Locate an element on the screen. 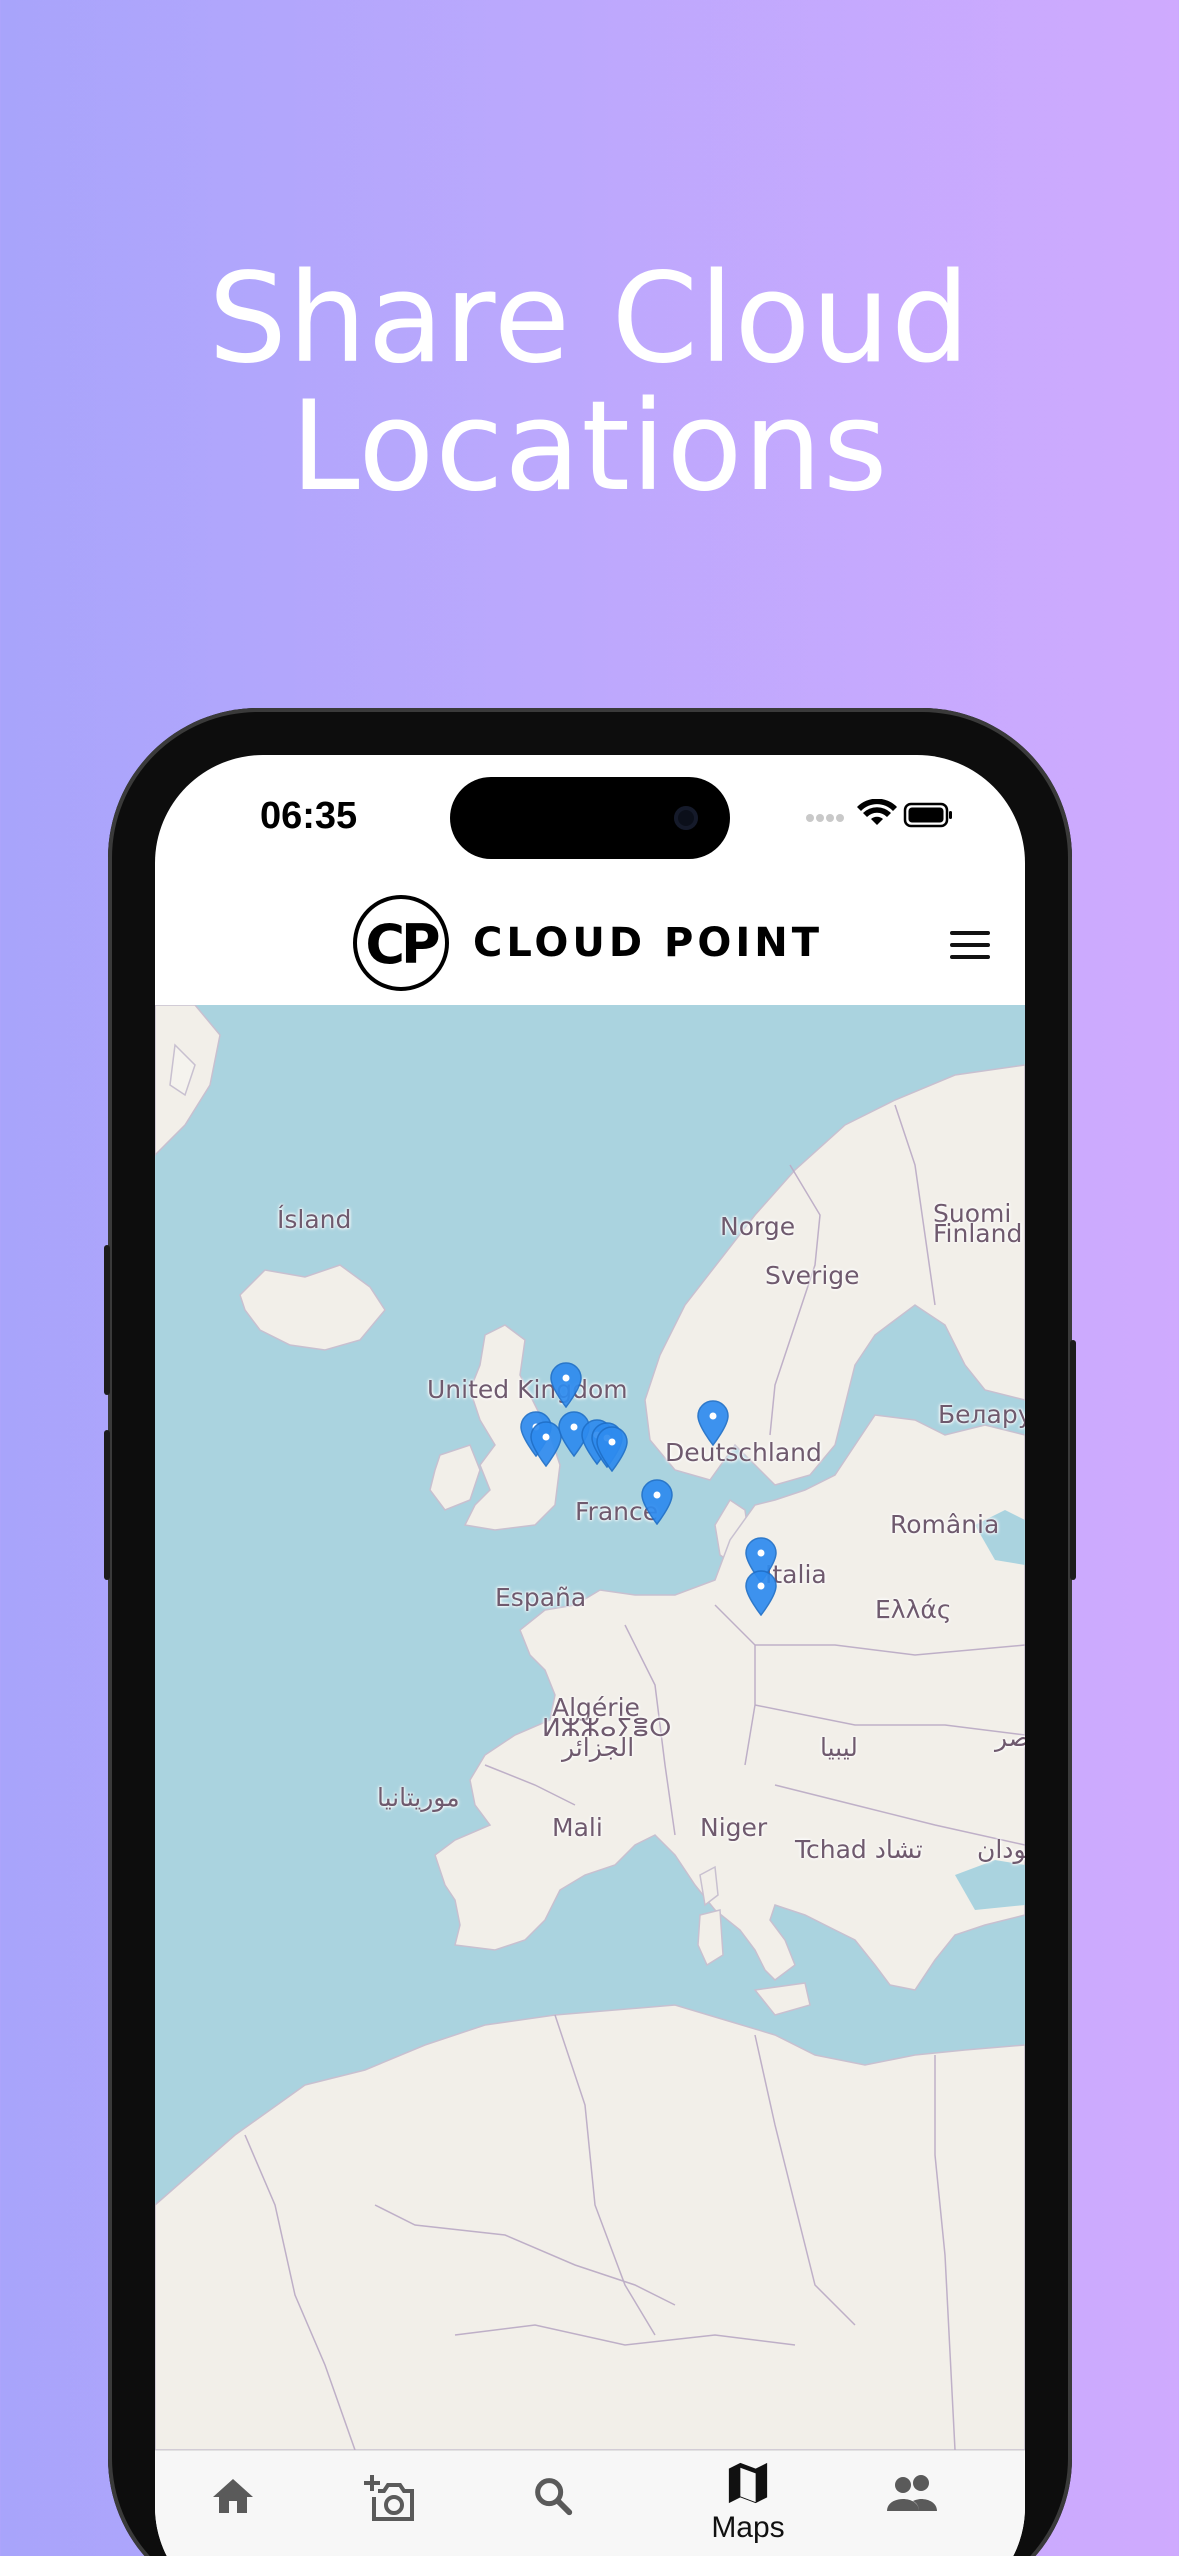  north-africa-land is located at coordinates (590, 2227).